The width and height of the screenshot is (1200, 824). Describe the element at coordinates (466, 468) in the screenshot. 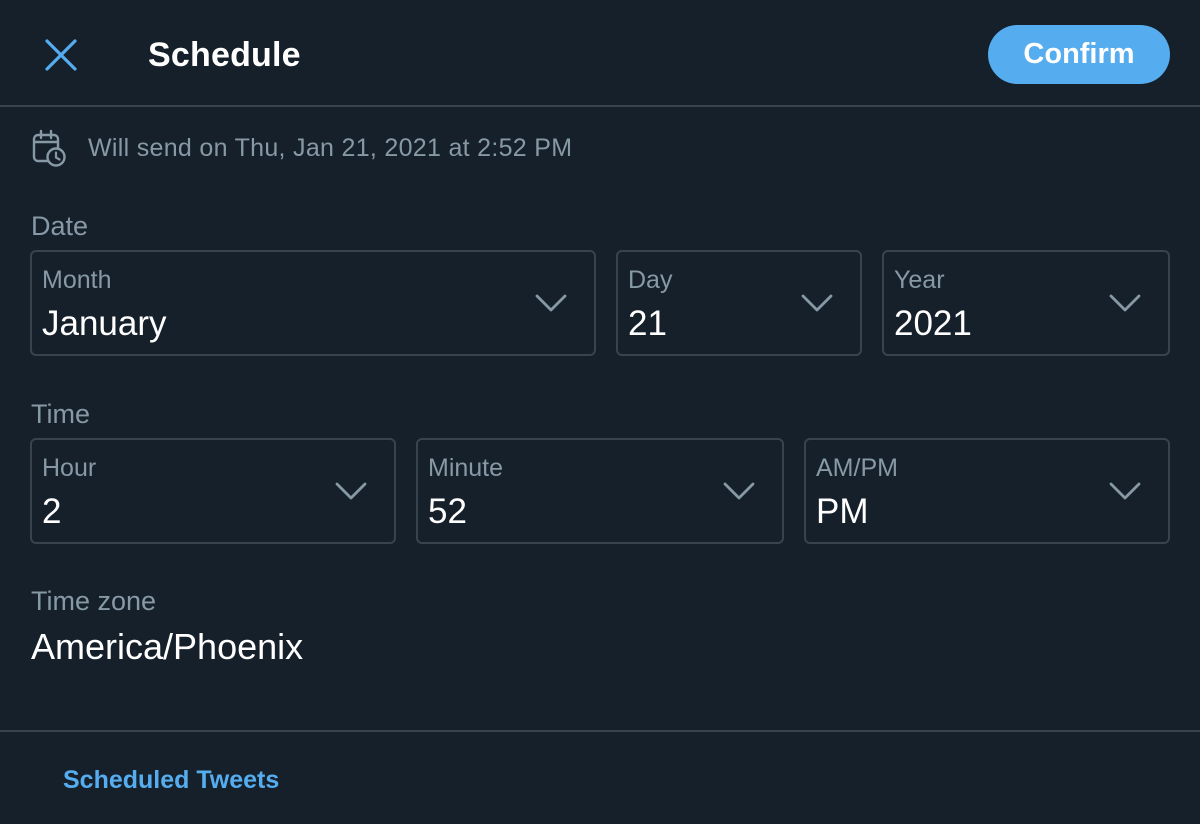

I see `minute-select-label: Minute` at that location.